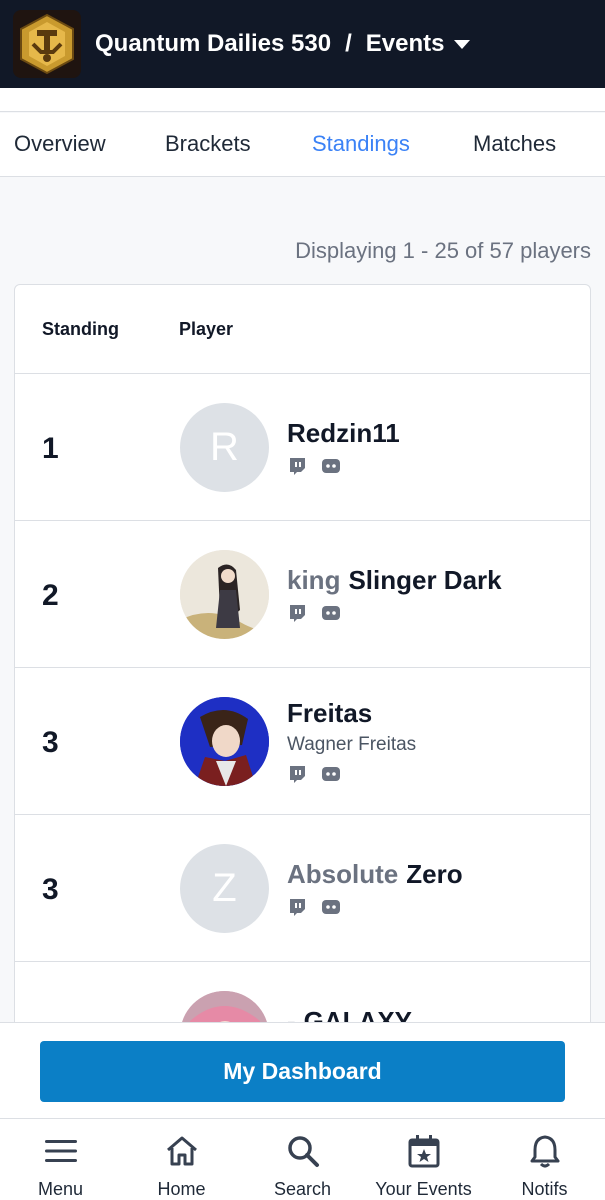 This screenshot has height=1200, width=605. What do you see at coordinates (462, 44) in the screenshot?
I see `chevron-down-icon` at bounding box center [462, 44].